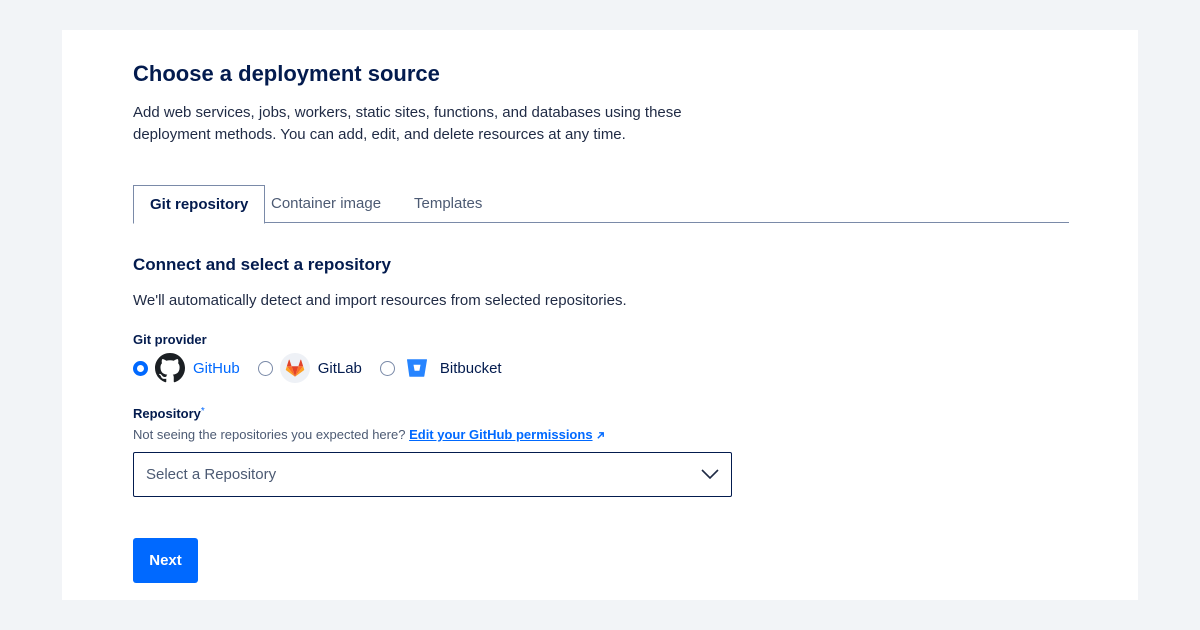 The image size is (1200, 630). Describe the element at coordinates (265, 368) in the screenshot. I see `gitlab-radio` at that location.